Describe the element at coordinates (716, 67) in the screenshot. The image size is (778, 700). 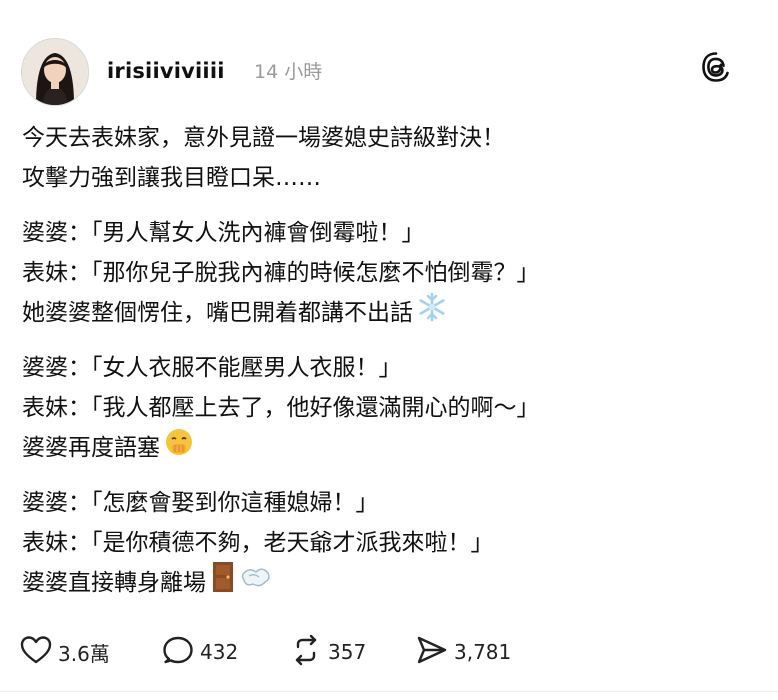
I see `threads-logo-icon` at that location.